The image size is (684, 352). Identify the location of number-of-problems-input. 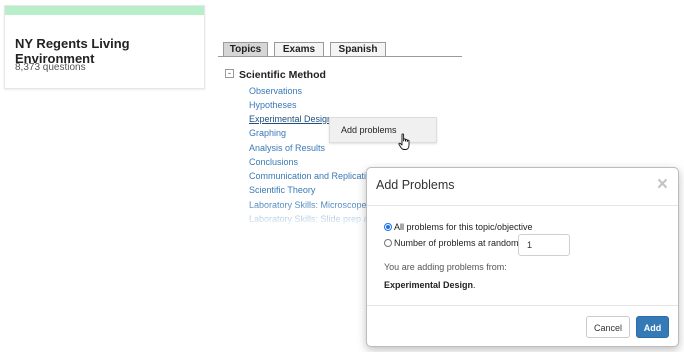
(544, 245).